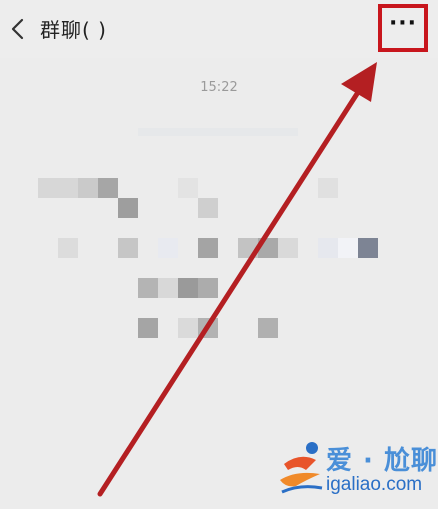 The image size is (438, 509). Describe the element at coordinates (374, 484) in the screenshot. I see `watermark-url: igaliao.com` at that location.